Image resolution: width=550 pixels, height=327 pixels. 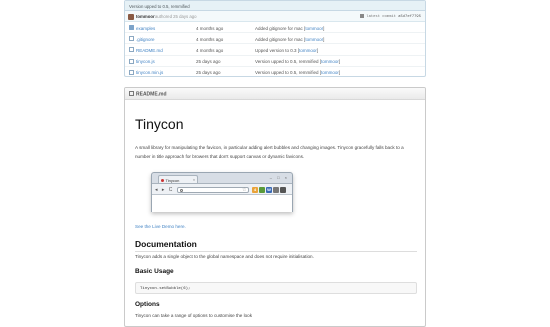 I want to click on commit-sha-link: a5d7ef7795, so click(x=409, y=17).